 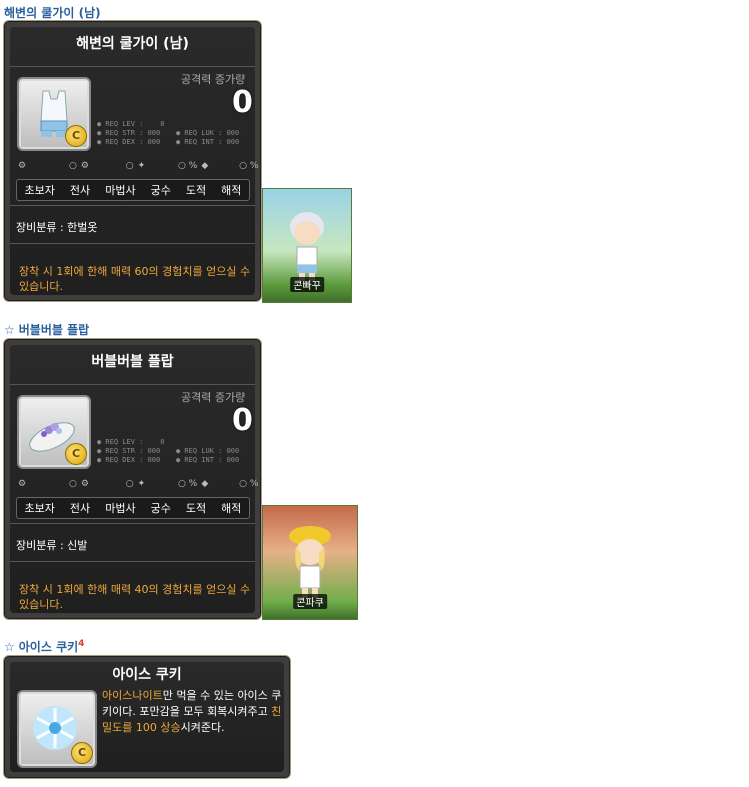 What do you see at coordinates (135, 279) in the screenshot?
I see `item-description: 장착 시 1회에 한해 매력 60의 경험치를 얻으실 수 있습니다.` at bounding box center [135, 279].